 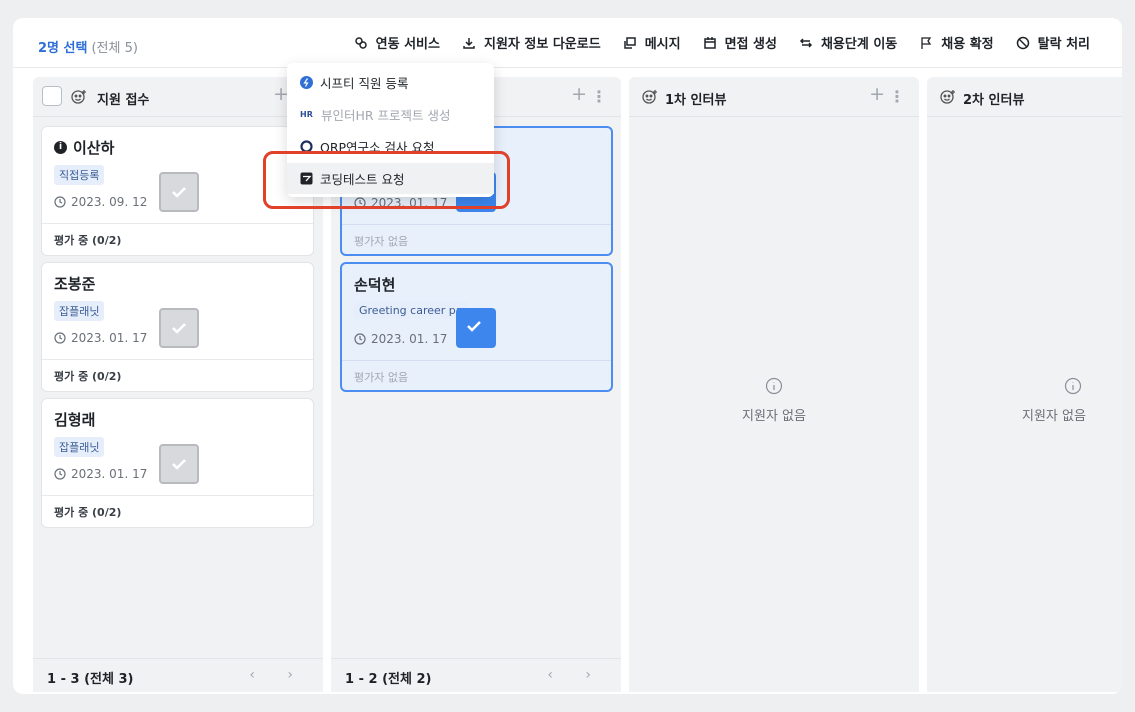 I want to click on column-header: 2차 인터뷰, so click(x=1024, y=97).